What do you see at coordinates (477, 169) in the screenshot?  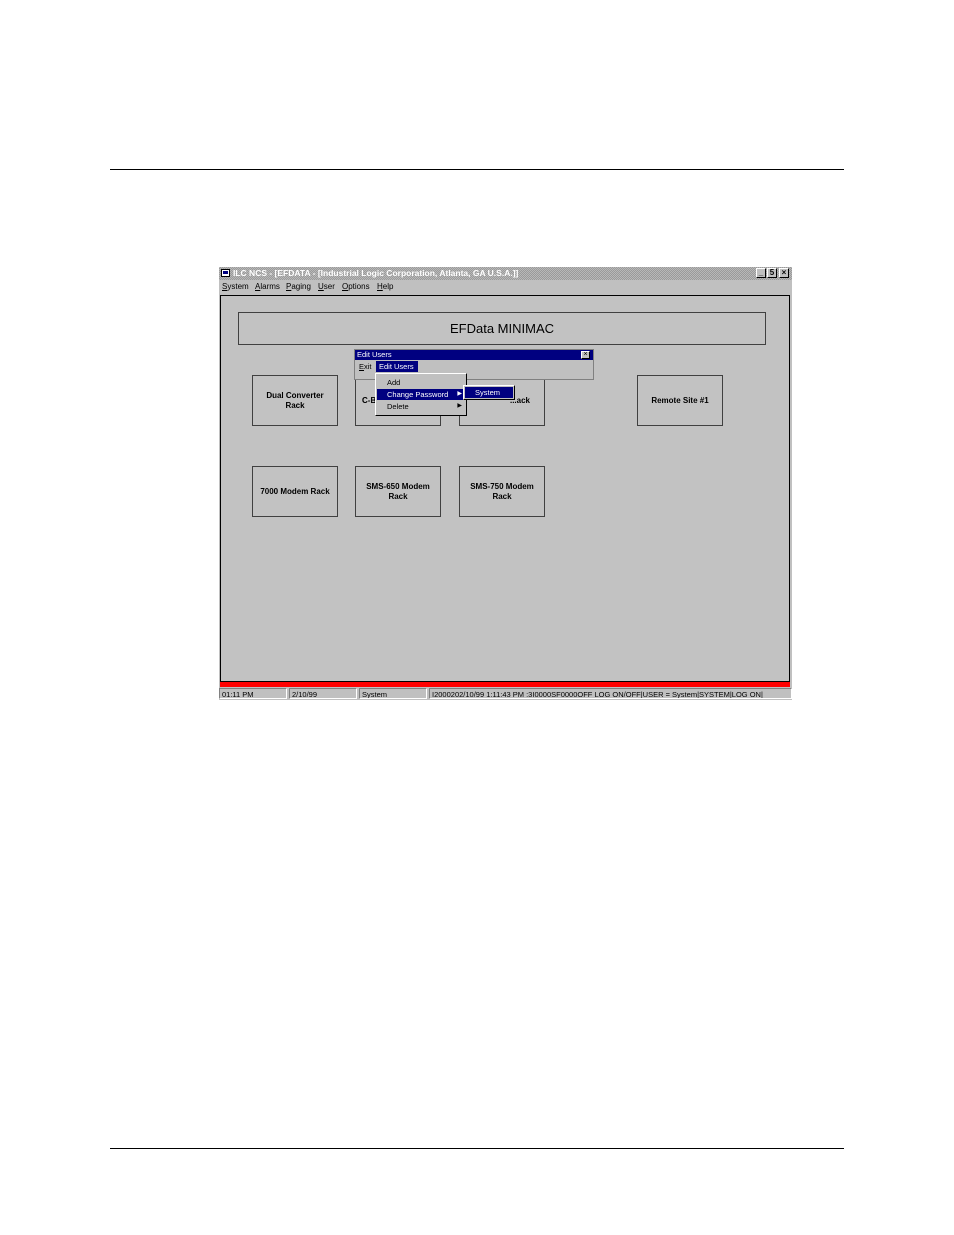 I see `top-rule` at bounding box center [477, 169].